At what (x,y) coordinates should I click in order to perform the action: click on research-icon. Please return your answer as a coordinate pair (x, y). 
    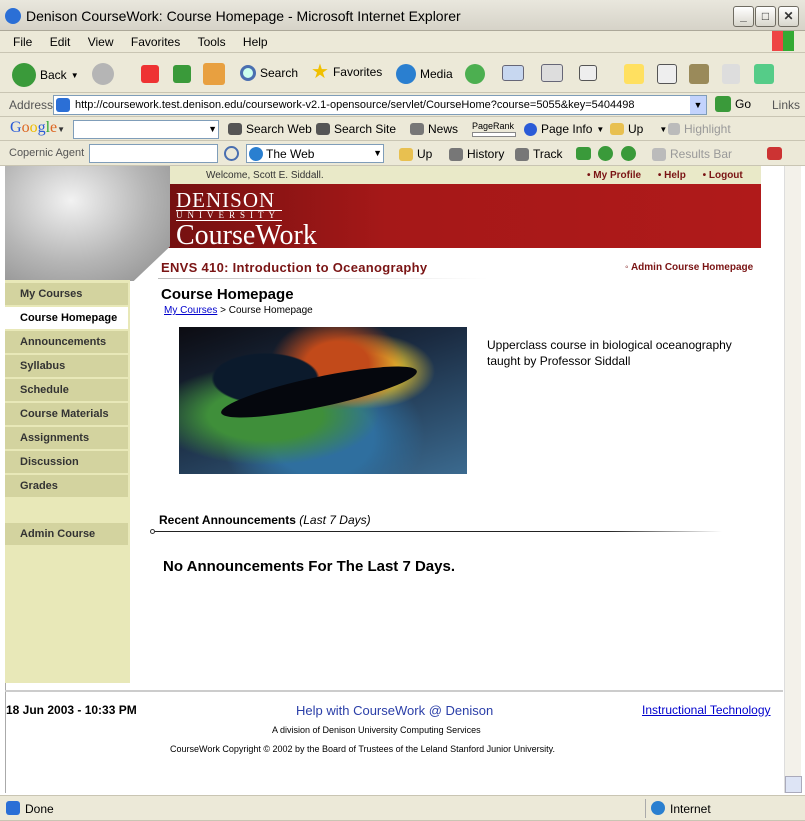
    Looking at the image, I should click on (667, 74).